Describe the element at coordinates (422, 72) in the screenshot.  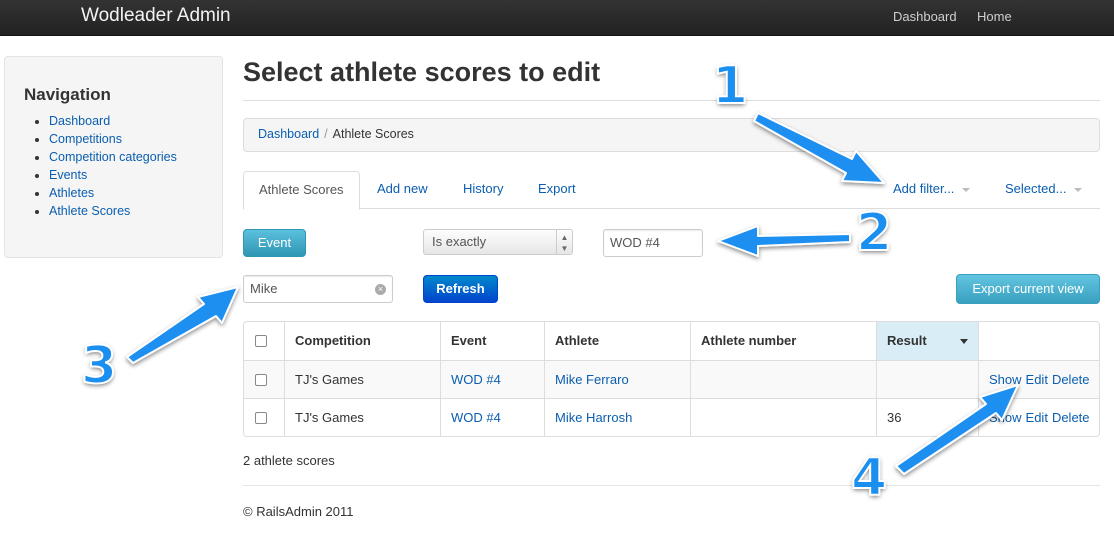
I see `page-title: Select athlete scores to edit` at that location.